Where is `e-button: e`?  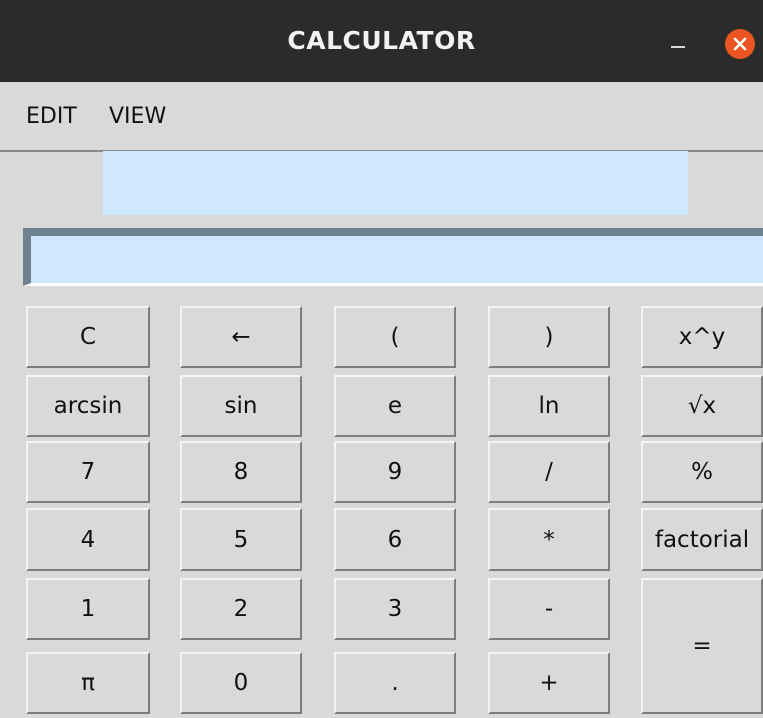
e-button: e is located at coordinates (395, 406).